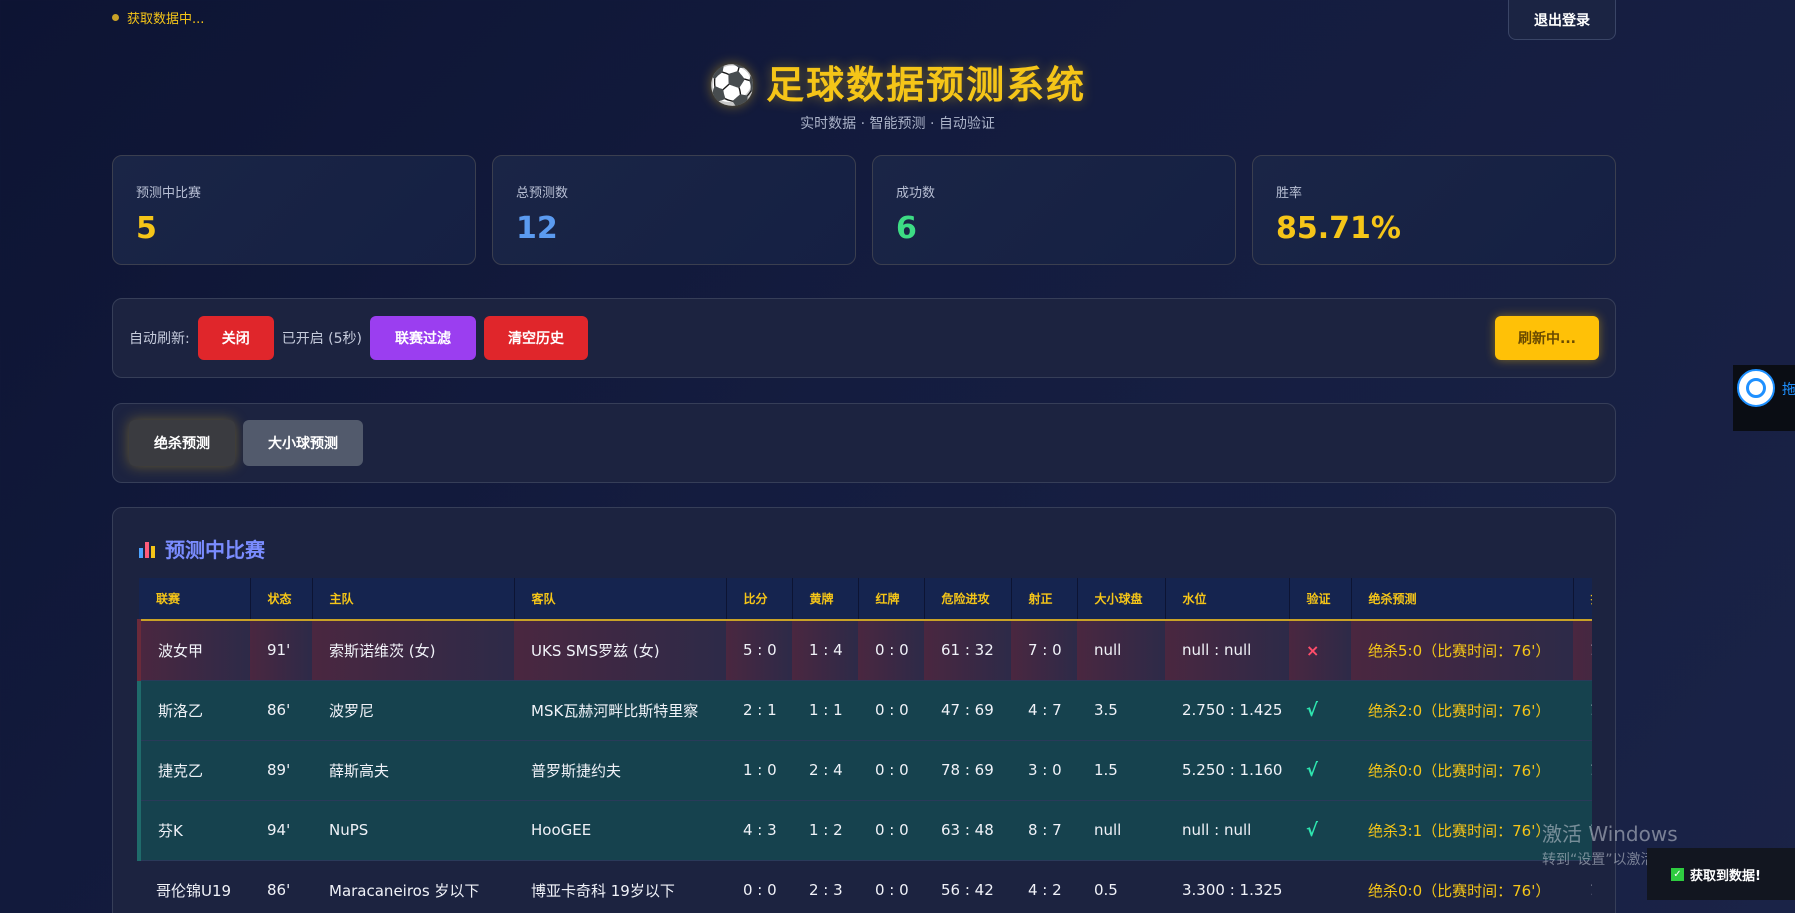 Image resolution: width=1795 pixels, height=913 pixels. What do you see at coordinates (967, 650) in the screenshot?
I see `dangerous-attacks-cell: 61 : 32` at bounding box center [967, 650].